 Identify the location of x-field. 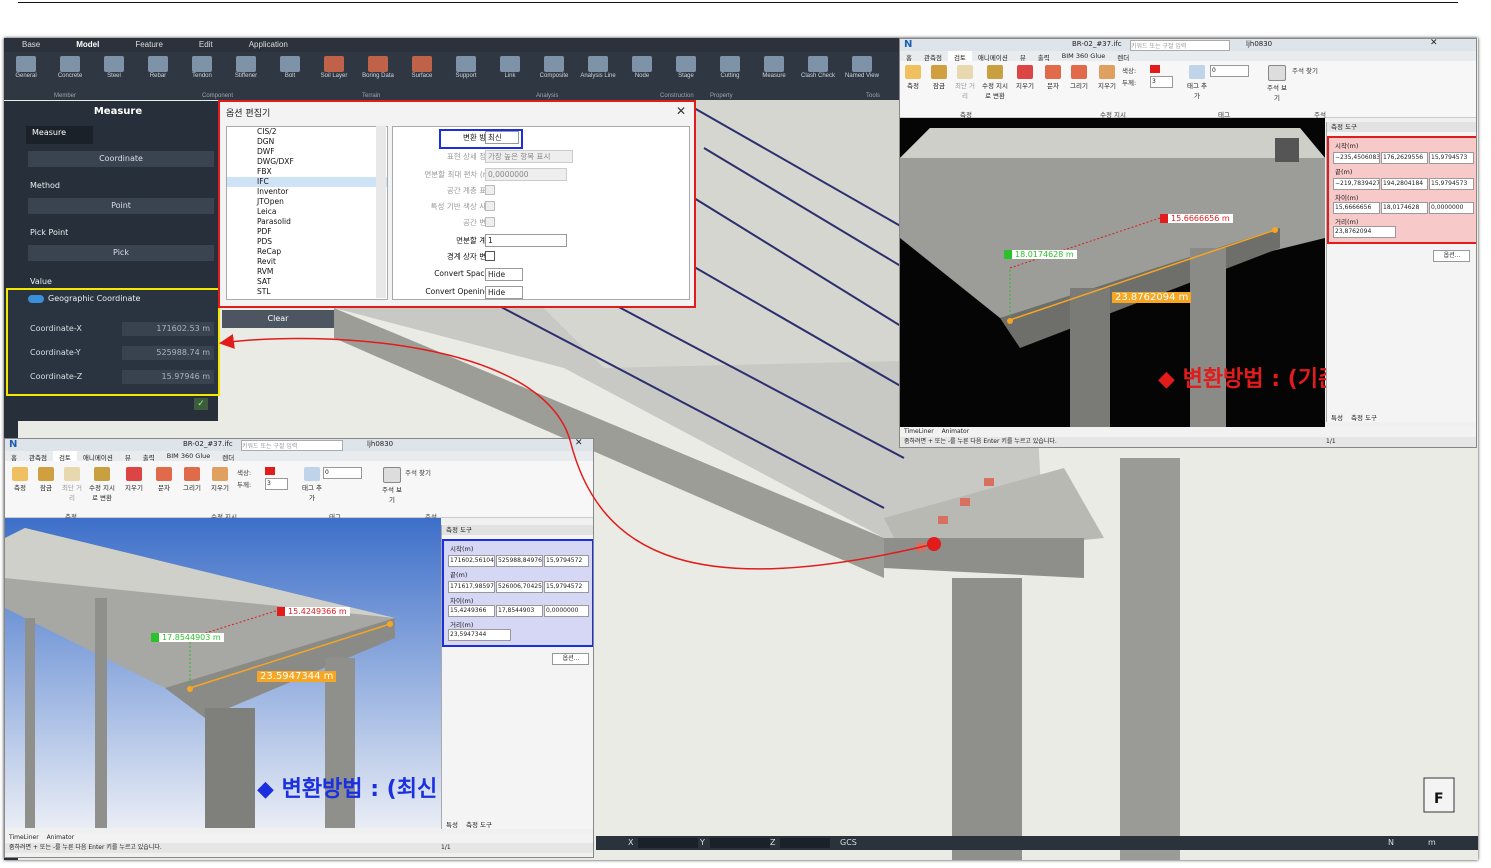
(668, 843).